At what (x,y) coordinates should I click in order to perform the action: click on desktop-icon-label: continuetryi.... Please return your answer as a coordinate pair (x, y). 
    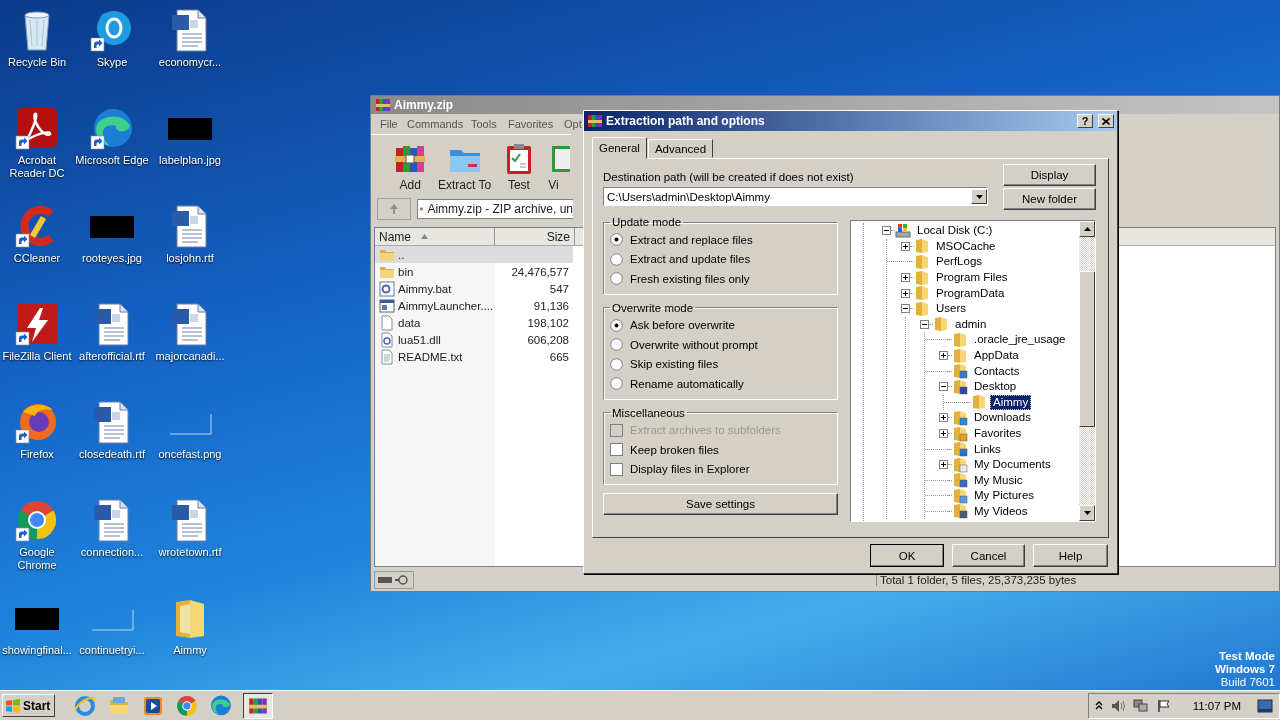
    Looking at the image, I should click on (112, 650).